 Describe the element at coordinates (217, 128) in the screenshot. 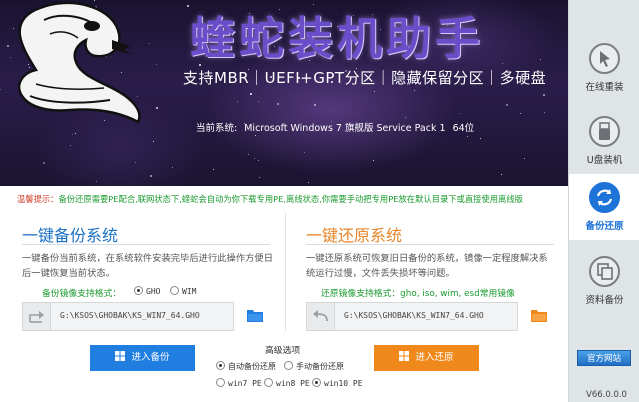

I see `system-label: 当前系统:` at that location.